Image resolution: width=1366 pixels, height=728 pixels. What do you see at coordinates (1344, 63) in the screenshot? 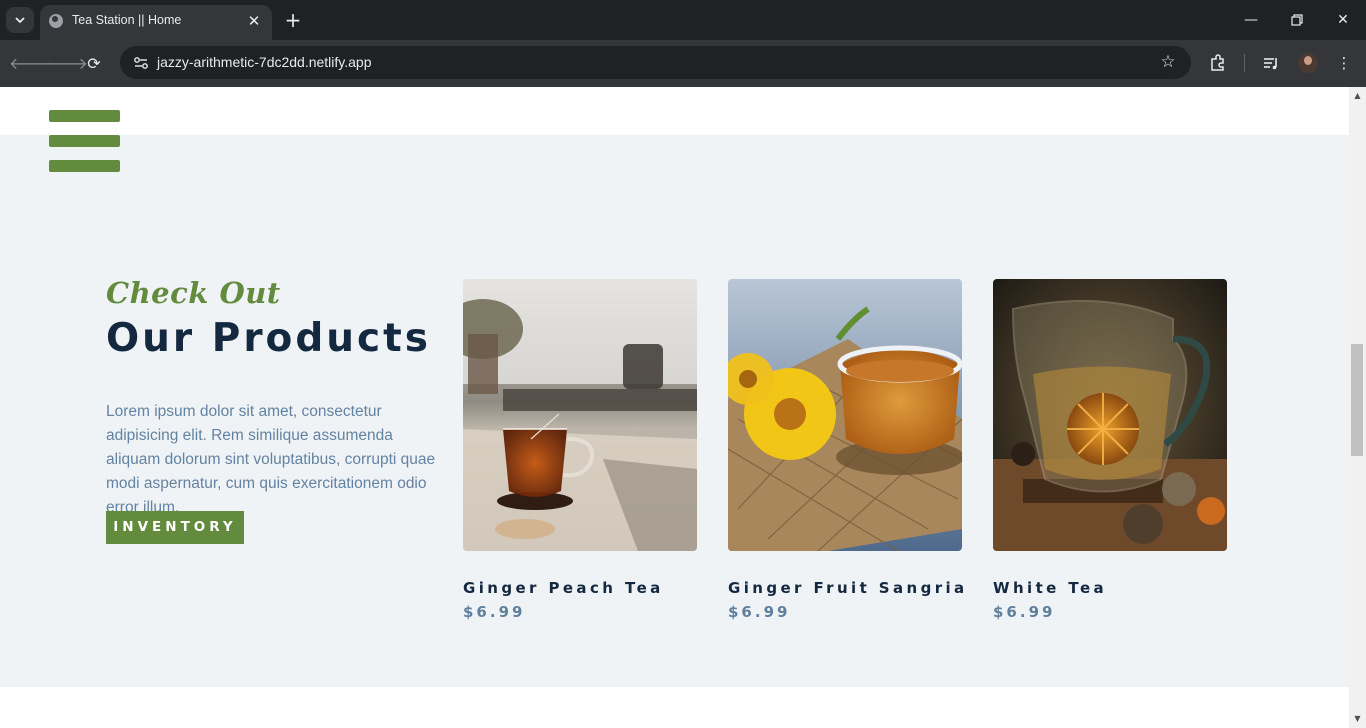
I see `menu-kebab-icon: ⋮` at bounding box center [1344, 63].